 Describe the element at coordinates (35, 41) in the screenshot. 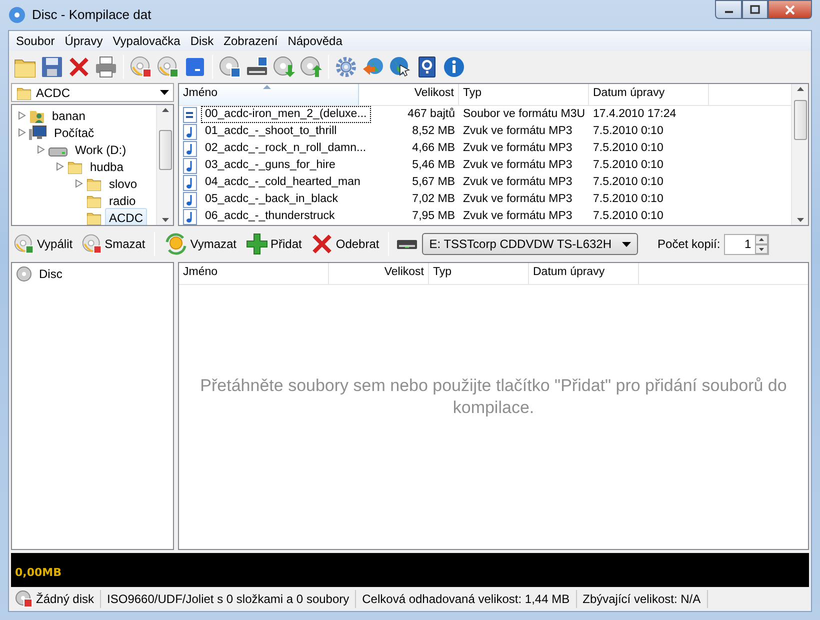

I see `menu-item: Soubor` at that location.